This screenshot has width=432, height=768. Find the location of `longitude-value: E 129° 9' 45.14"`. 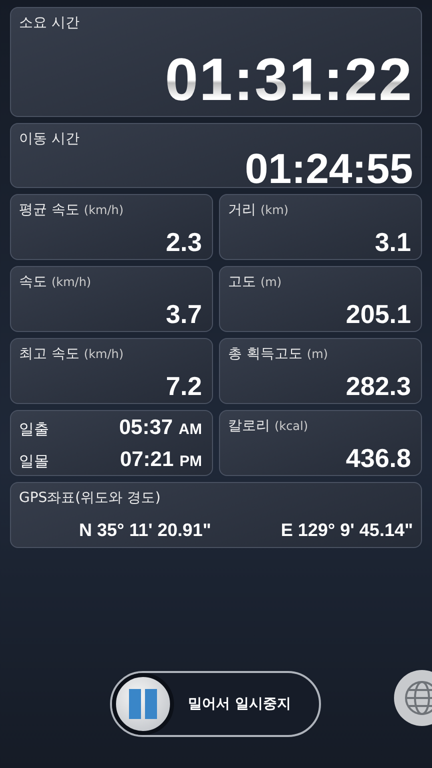

longitude-value: E 129° 9' 45.14" is located at coordinates (346, 530).